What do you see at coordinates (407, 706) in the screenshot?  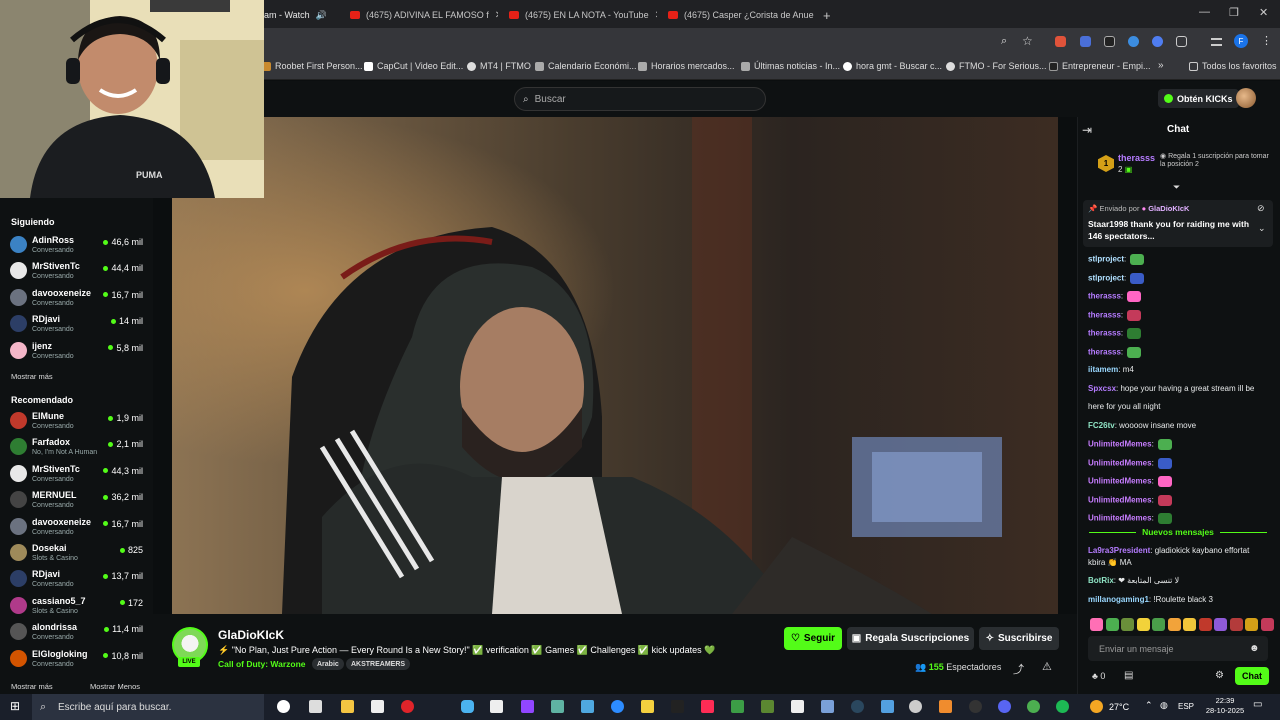 I see `opera-icon` at bounding box center [407, 706].